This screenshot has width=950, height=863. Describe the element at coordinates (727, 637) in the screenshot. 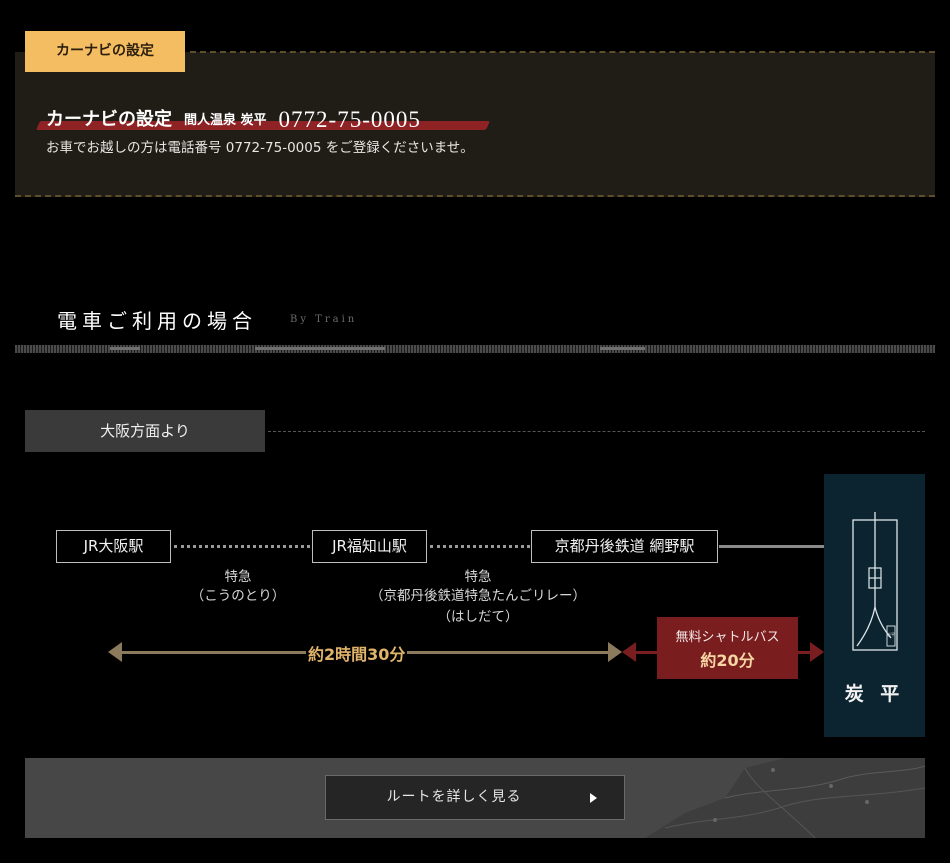

I see `shuttle-label: 無料シャトルバス` at that location.